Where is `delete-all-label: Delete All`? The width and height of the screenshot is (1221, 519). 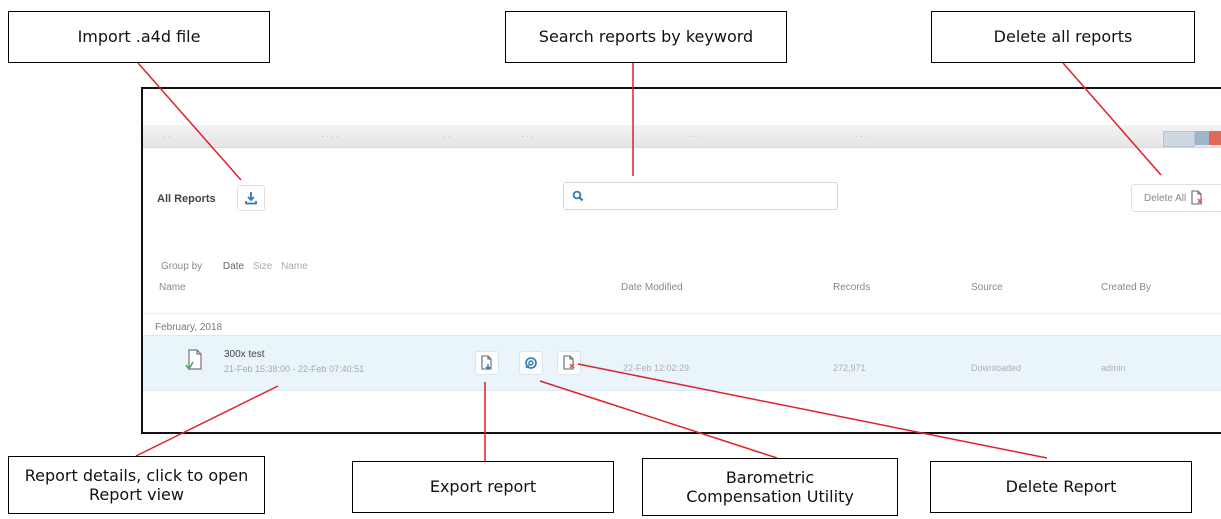 delete-all-label: Delete All is located at coordinates (1165, 198).